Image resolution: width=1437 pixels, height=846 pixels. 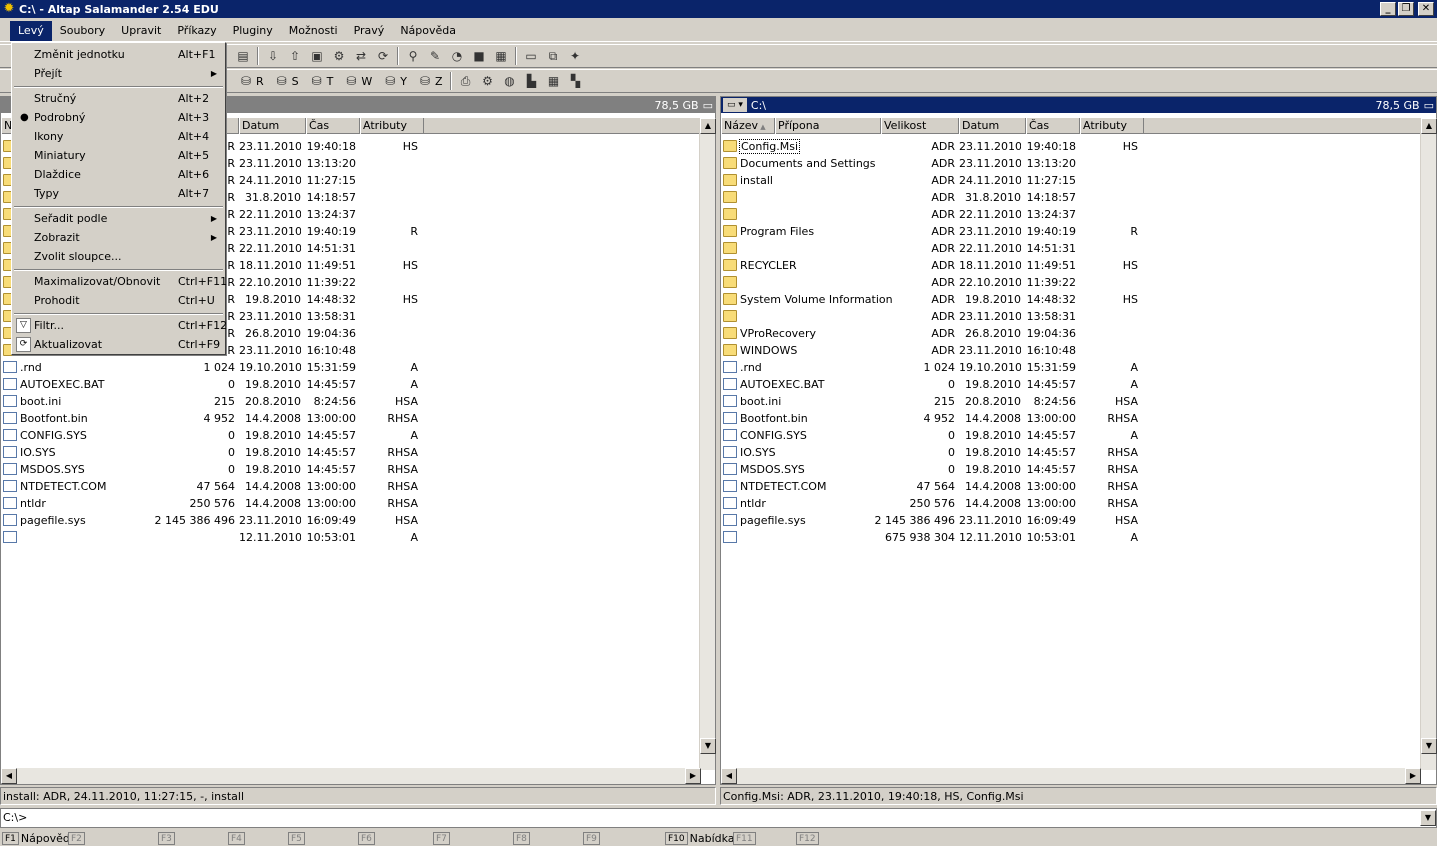 I want to click on tree-icon: ⚙, so click(x=339, y=56).